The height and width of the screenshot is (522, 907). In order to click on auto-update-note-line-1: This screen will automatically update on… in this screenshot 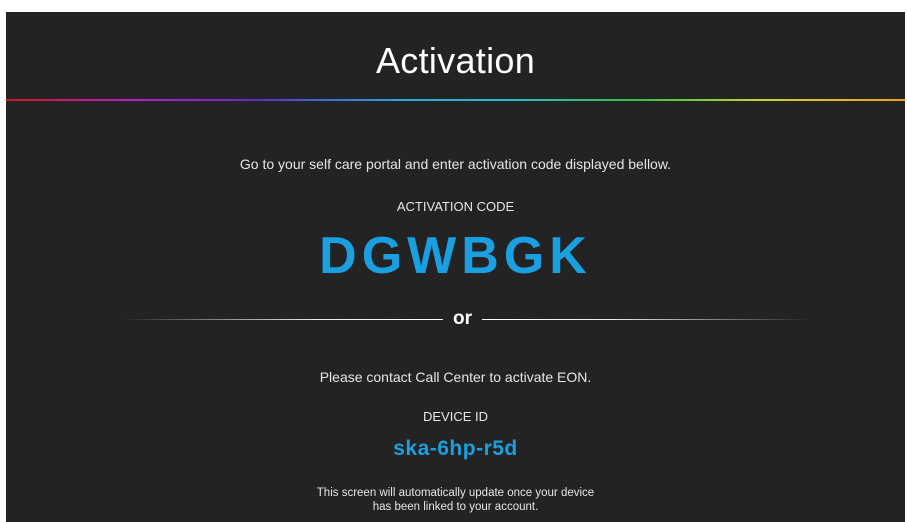, I will do `click(455, 493)`.